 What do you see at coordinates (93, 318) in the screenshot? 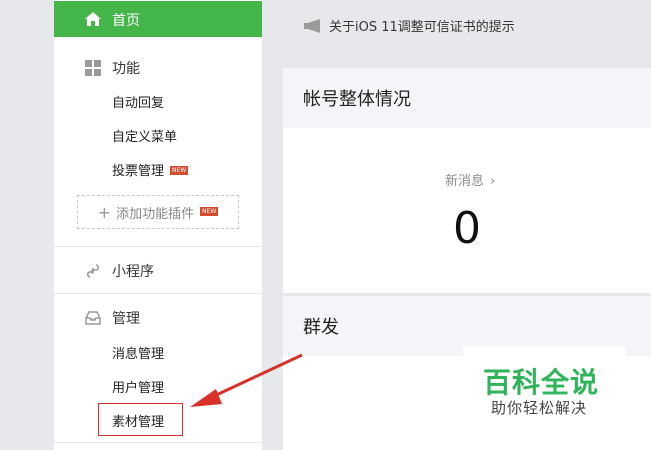
I see `inbox-icon` at bounding box center [93, 318].